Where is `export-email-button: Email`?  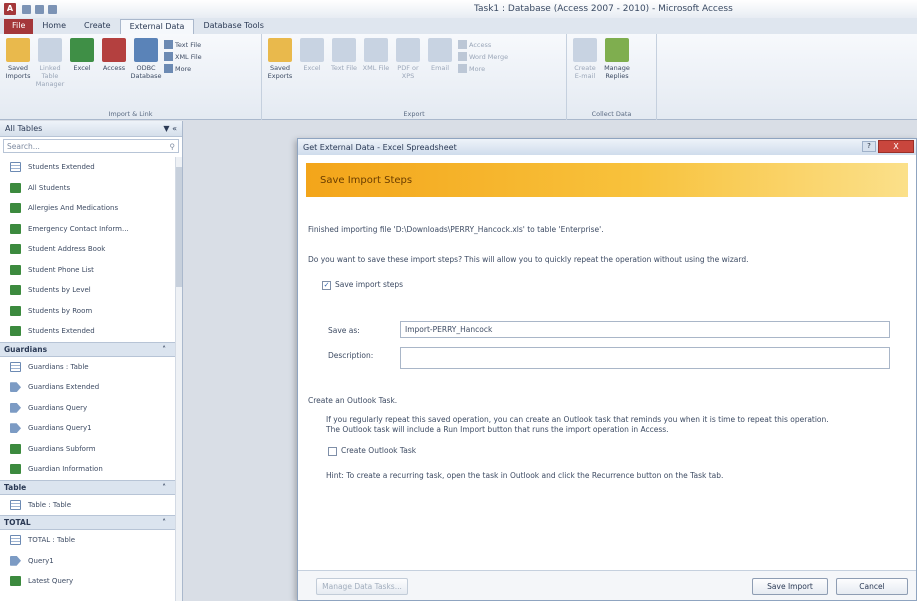
export-email-button: Email is located at coordinates (440, 79).